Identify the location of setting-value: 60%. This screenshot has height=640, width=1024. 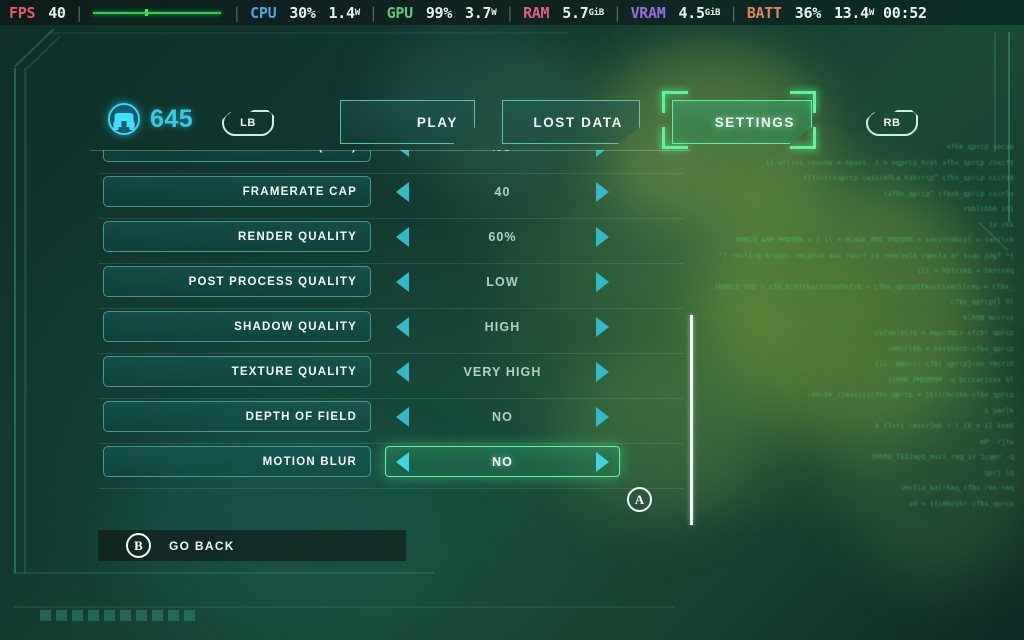
(502, 236).